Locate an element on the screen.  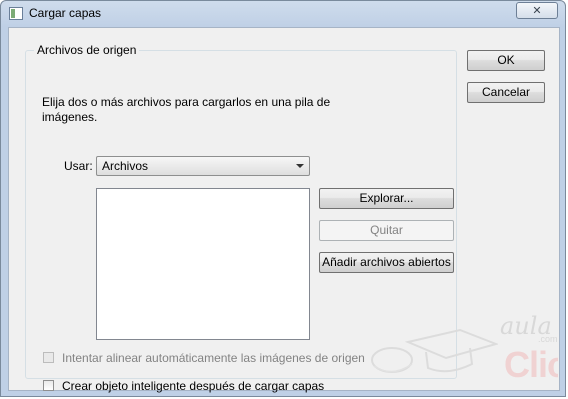
file-list is located at coordinates (203, 264).